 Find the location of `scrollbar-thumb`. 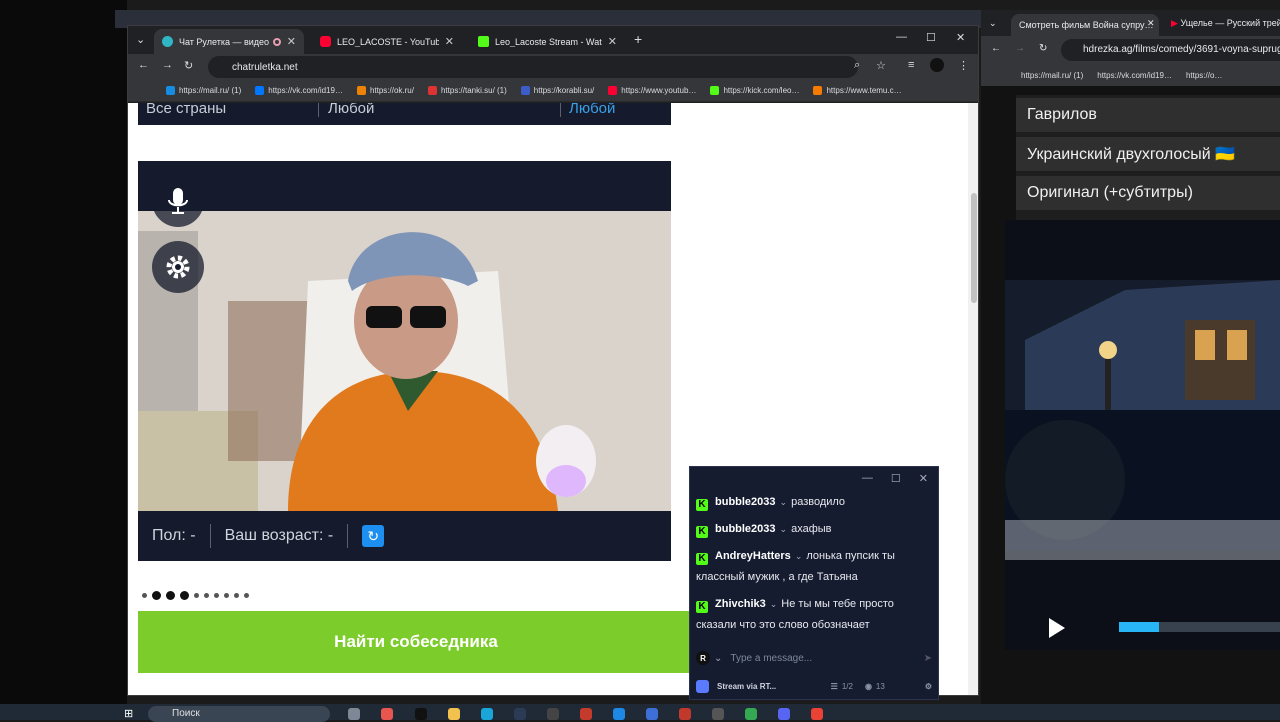

scrollbar-thumb is located at coordinates (974, 248).